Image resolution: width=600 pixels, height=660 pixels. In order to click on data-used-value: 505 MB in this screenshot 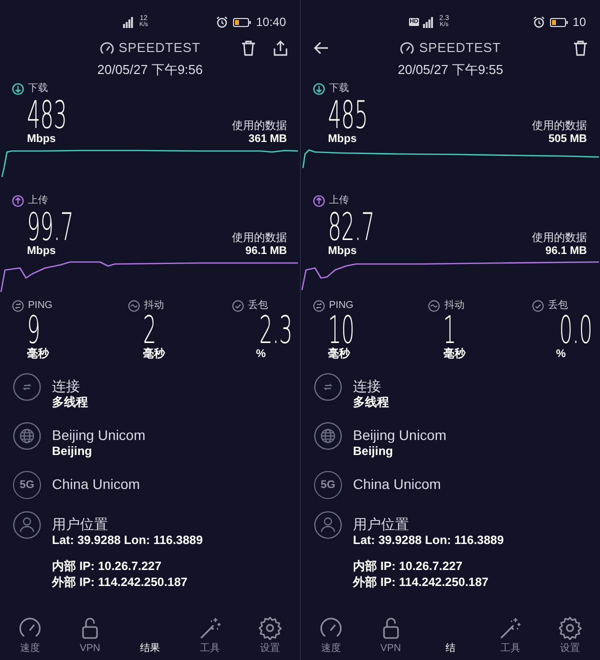, I will do `click(567, 139)`.